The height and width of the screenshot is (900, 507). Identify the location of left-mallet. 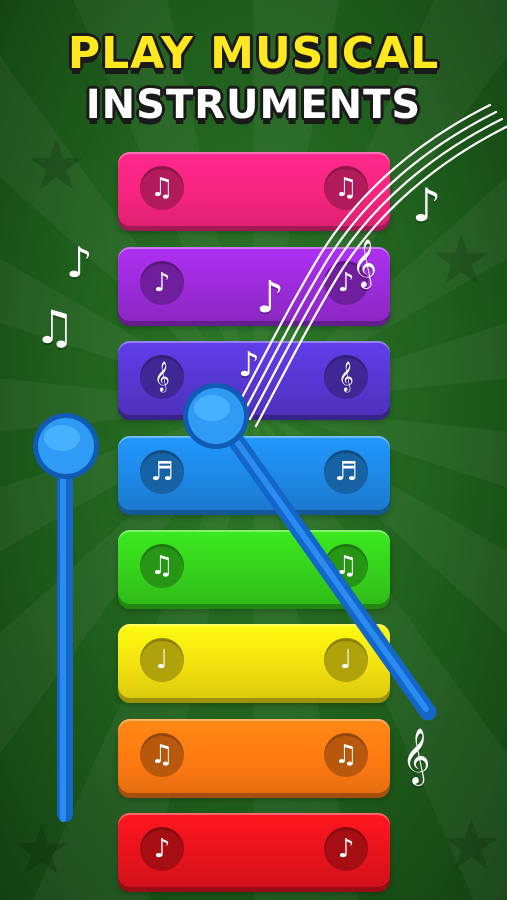
(66, 617).